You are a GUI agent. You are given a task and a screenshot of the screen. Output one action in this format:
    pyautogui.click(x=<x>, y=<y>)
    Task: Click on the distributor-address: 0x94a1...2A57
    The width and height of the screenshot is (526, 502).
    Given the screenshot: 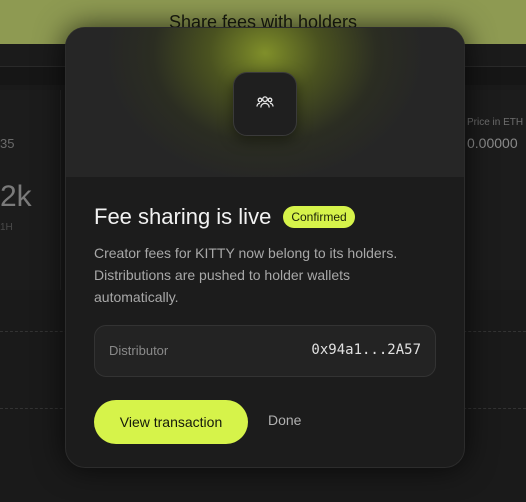 What is the action you would take?
    pyautogui.click(x=366, y=350)
    